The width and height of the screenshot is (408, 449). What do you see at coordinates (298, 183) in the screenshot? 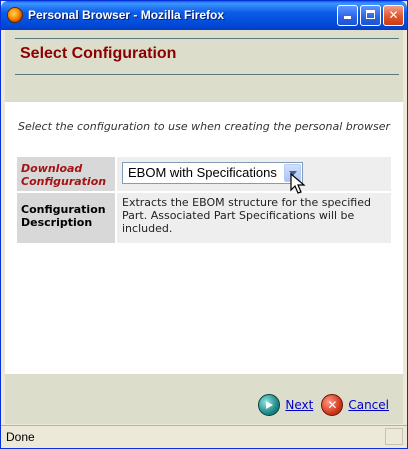
I see `mouse-pointer-icon` at bounding box center [298, 183].